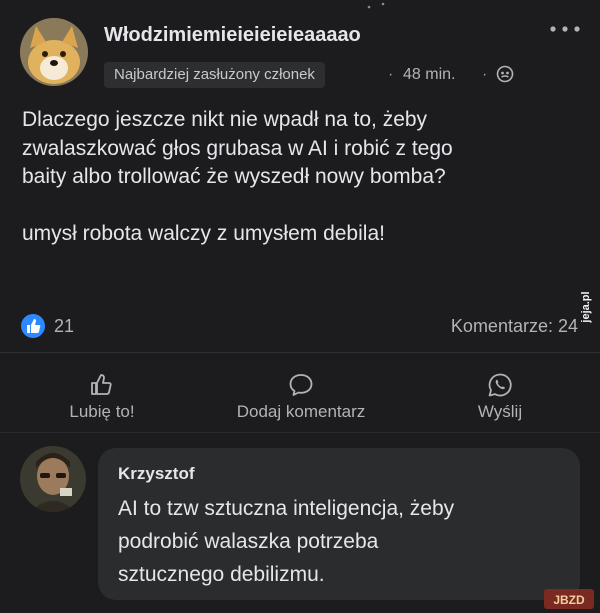 The image size is (600, 613). Describe the element at coordinates (586, 307) in the screenshot. I see `jeja-watermark-text: jeja.pl` at that location.